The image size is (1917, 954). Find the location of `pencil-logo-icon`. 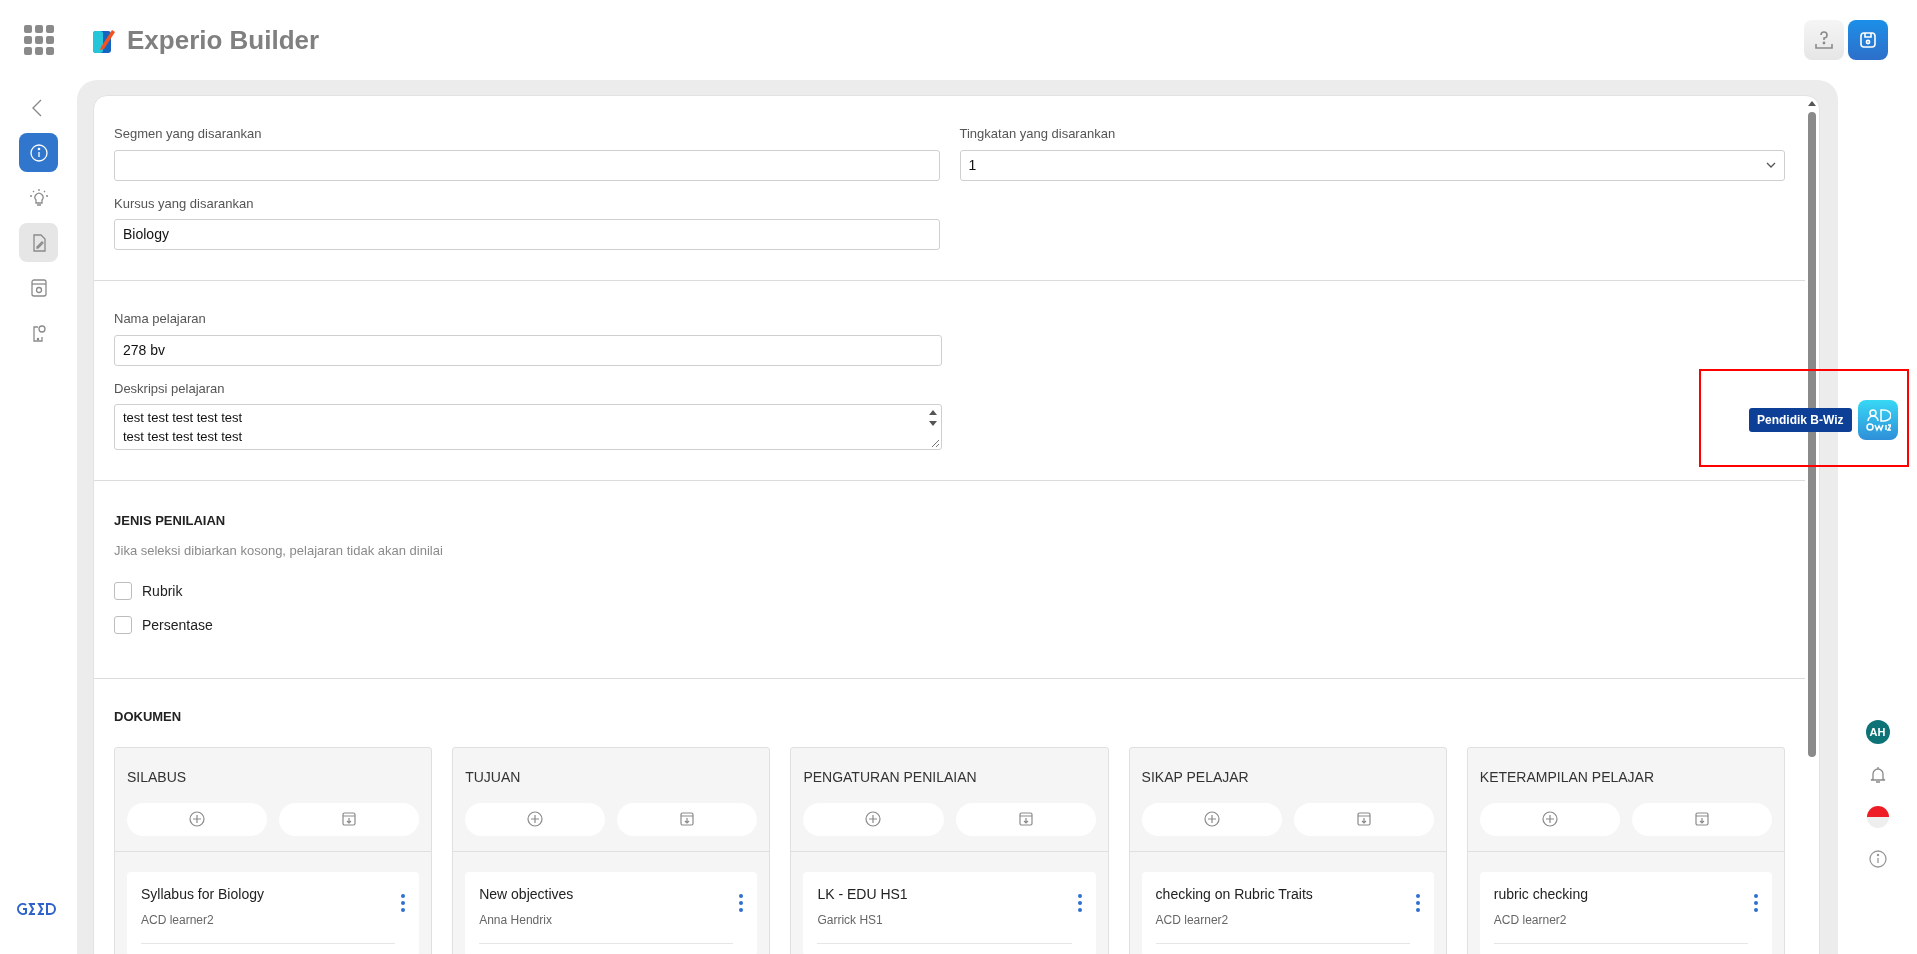

pencil-logo-icon is located at coordinates (104, 40).